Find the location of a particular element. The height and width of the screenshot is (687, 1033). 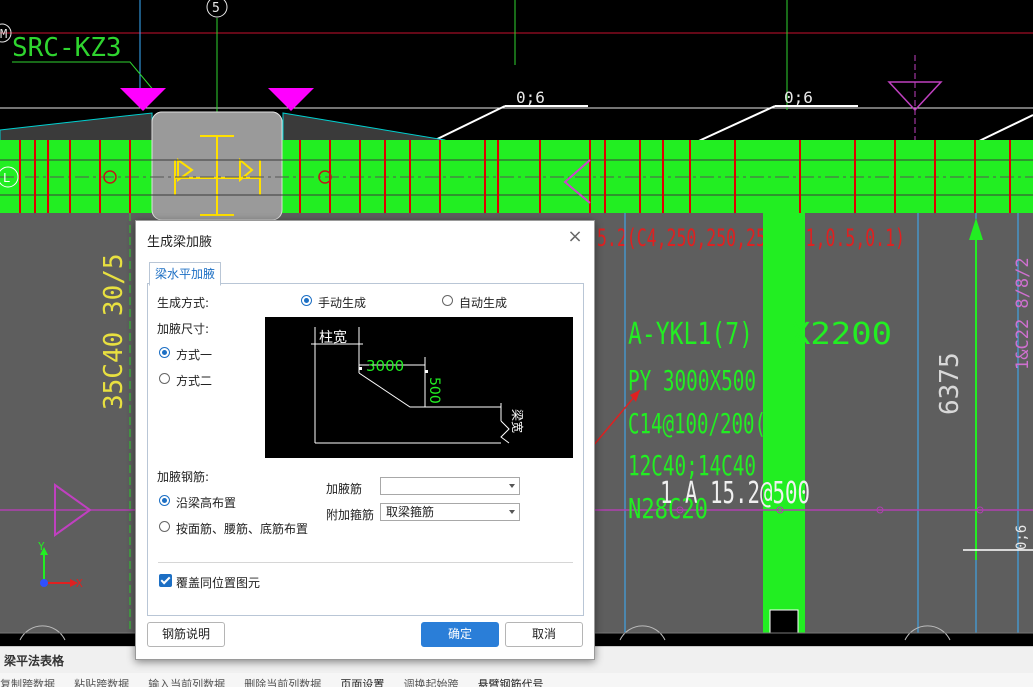

dialog-title: 生成梁加腋 is located at coordinates (180, 242).